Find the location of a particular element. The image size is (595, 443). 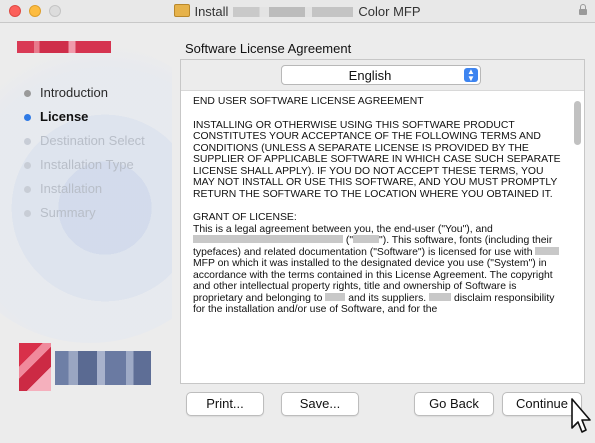

page-title: Software License Agreement is located at coordinates (268, 48).